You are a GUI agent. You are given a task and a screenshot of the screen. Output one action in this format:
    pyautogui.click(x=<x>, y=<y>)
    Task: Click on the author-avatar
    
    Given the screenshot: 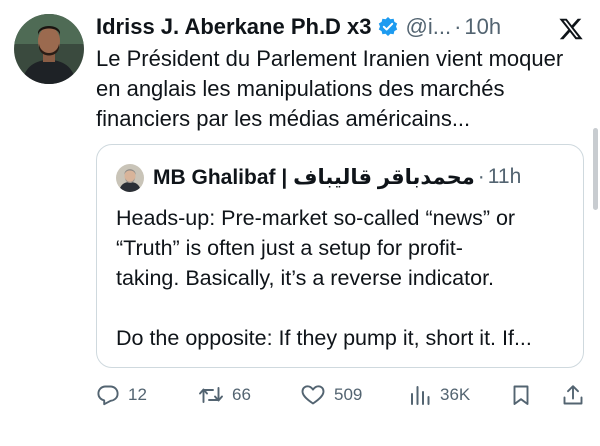 What is the action you would take?
    pyautogui.click(x=49, y=49)
    